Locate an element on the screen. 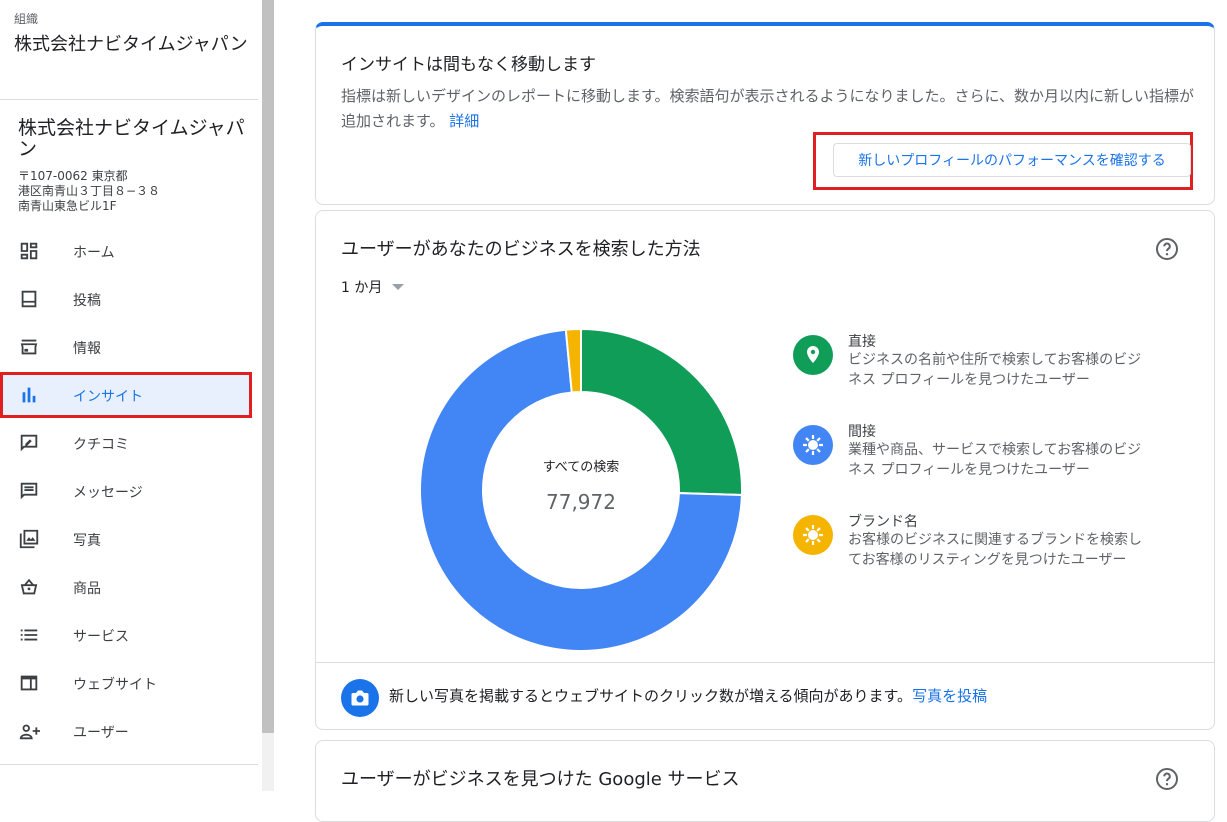 This screenshot has height=822, width=1227. google-services-card: ユーザーがビジネスを見つけた Google サービス is located at coordinates (765, 781).